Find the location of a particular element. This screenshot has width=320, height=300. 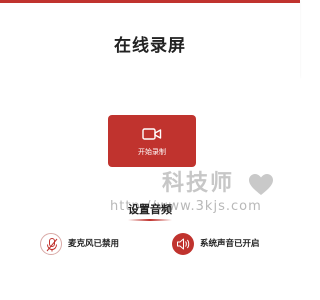

system-audio-status-label: 系统声音已开启 is located at coordinates (230, 244).